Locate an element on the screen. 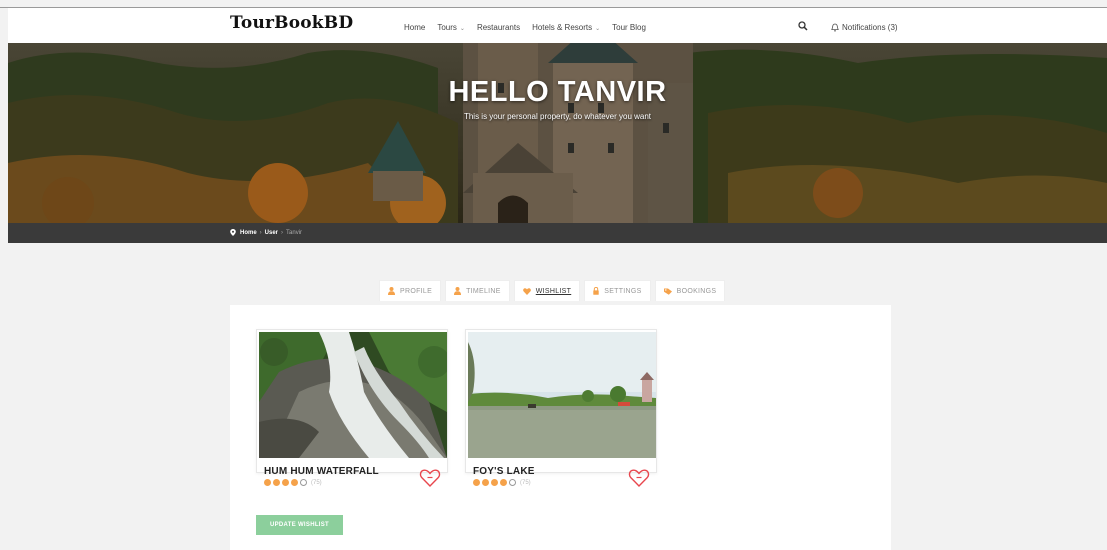  breadcrumb-home: Home is located at coordinates (248, 233).